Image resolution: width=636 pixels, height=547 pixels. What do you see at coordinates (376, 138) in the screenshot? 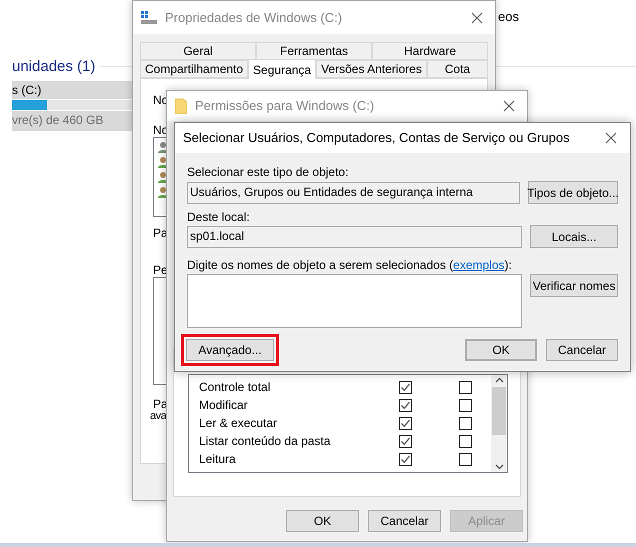
I see `dialog-title: Selecionar Usuários, Computadores, Contas de Serviço ou Grupos` at bounding box center [376, 138].